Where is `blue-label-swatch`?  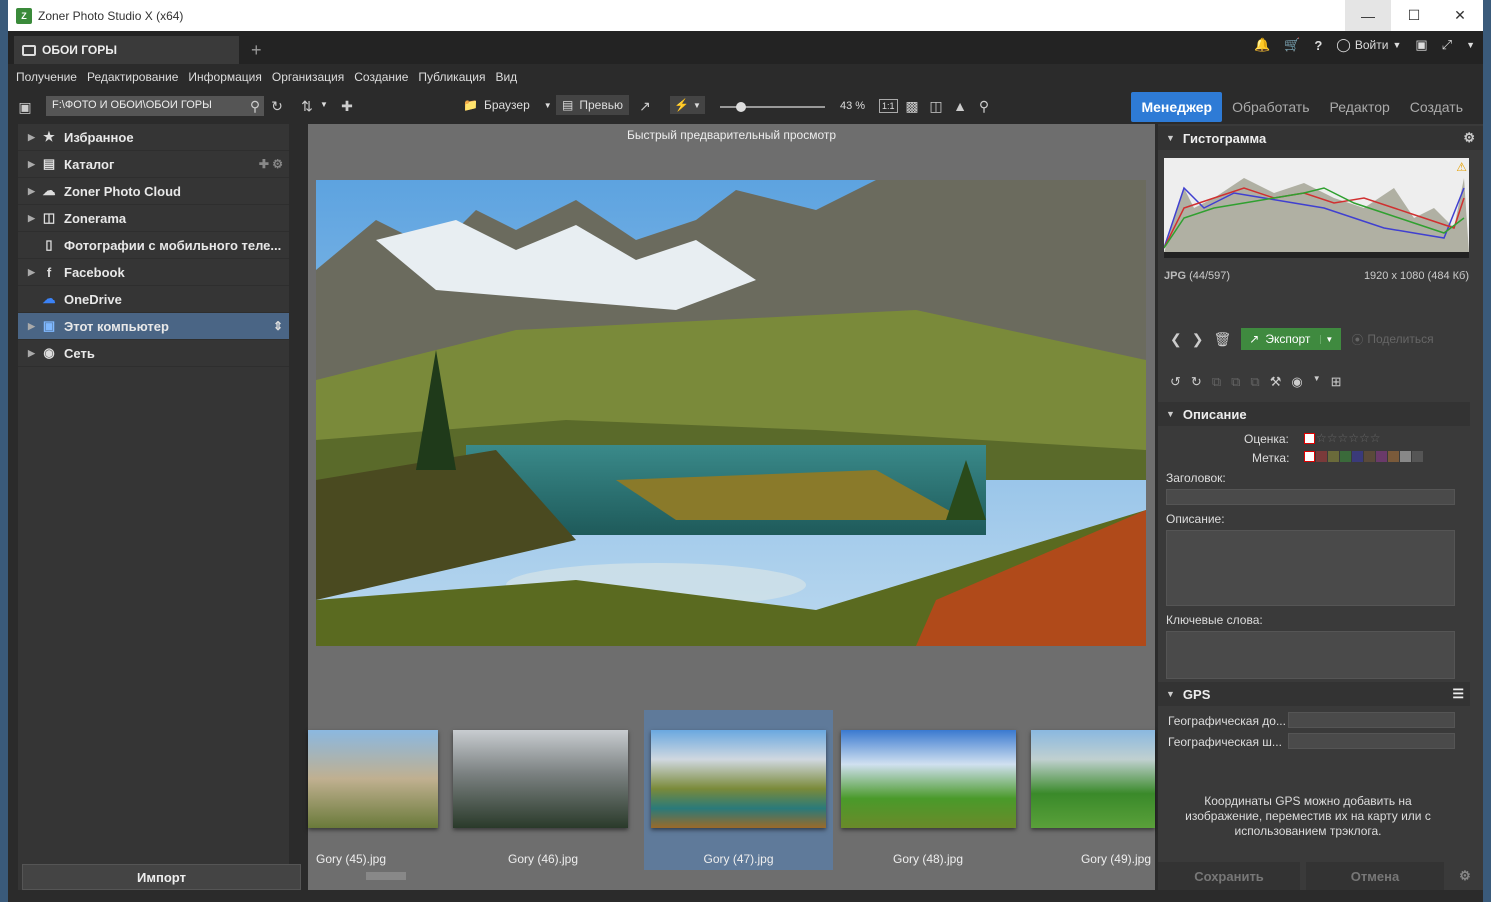
blue-label-swatch is located at coordinates (1357, 456).